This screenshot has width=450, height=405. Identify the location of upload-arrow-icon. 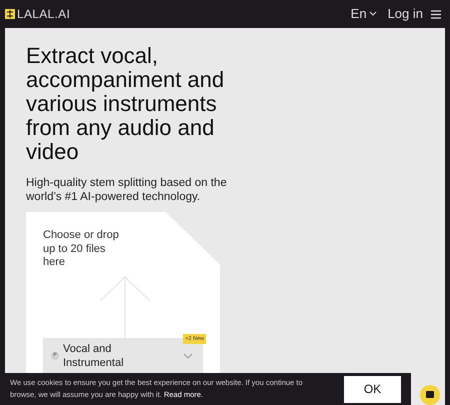
(125, 307).